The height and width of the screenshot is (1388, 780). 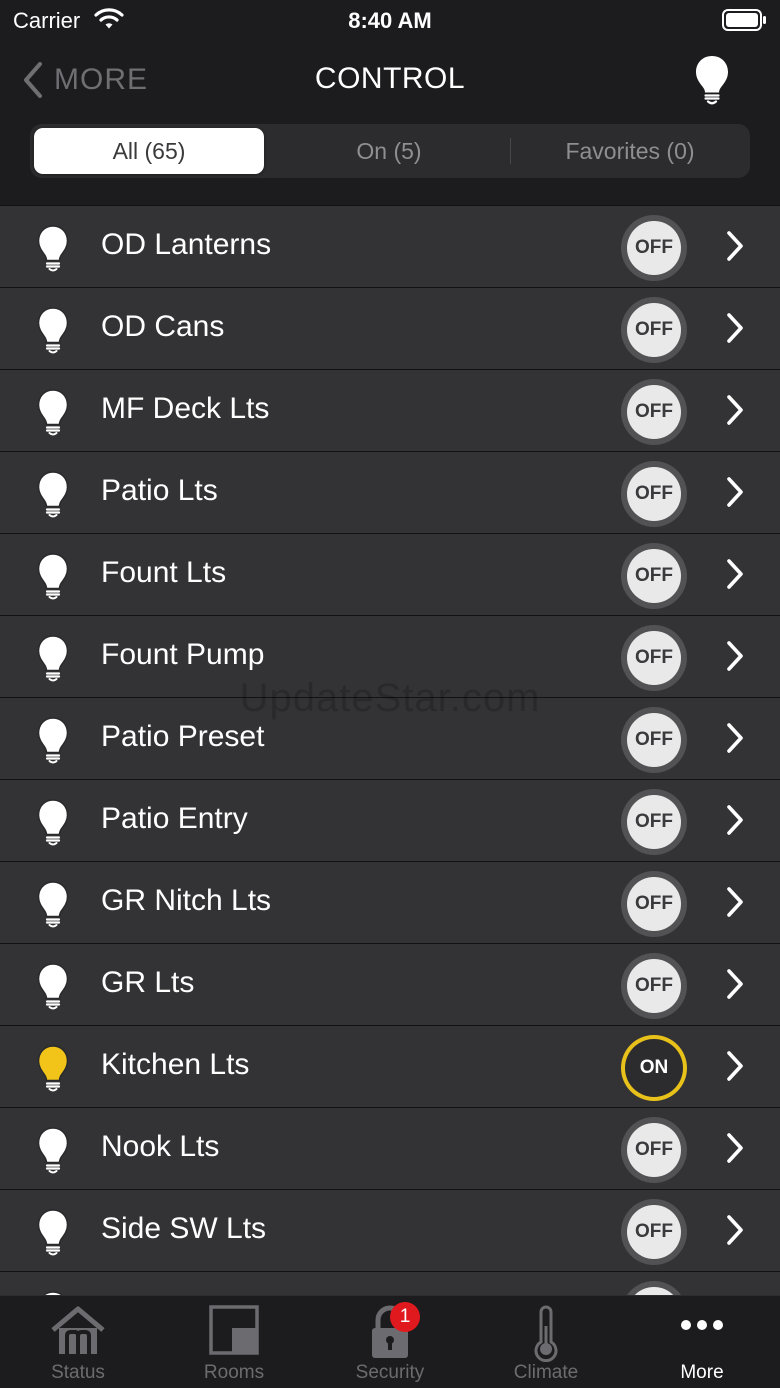 I want to click on segment-divider, so click(x=510, y=151).